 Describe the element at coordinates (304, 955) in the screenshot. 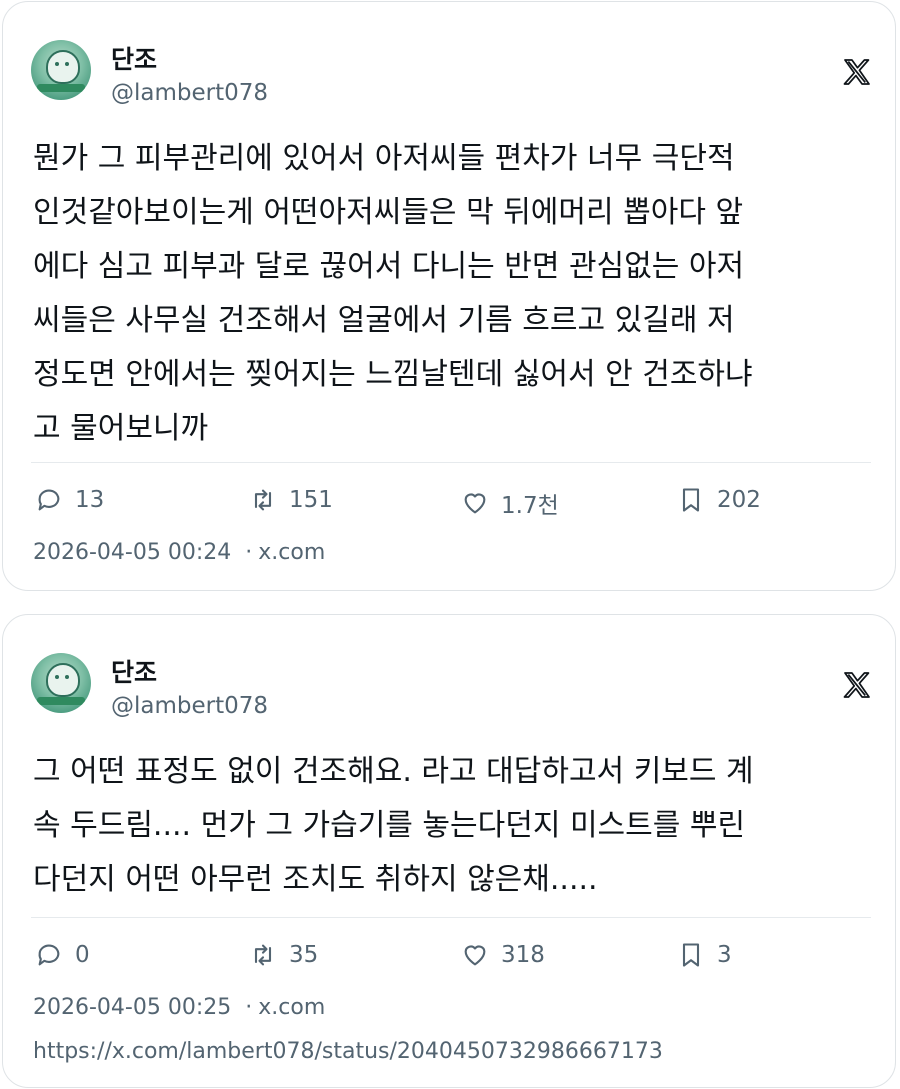

I see `retweet-count: 35` at that location.